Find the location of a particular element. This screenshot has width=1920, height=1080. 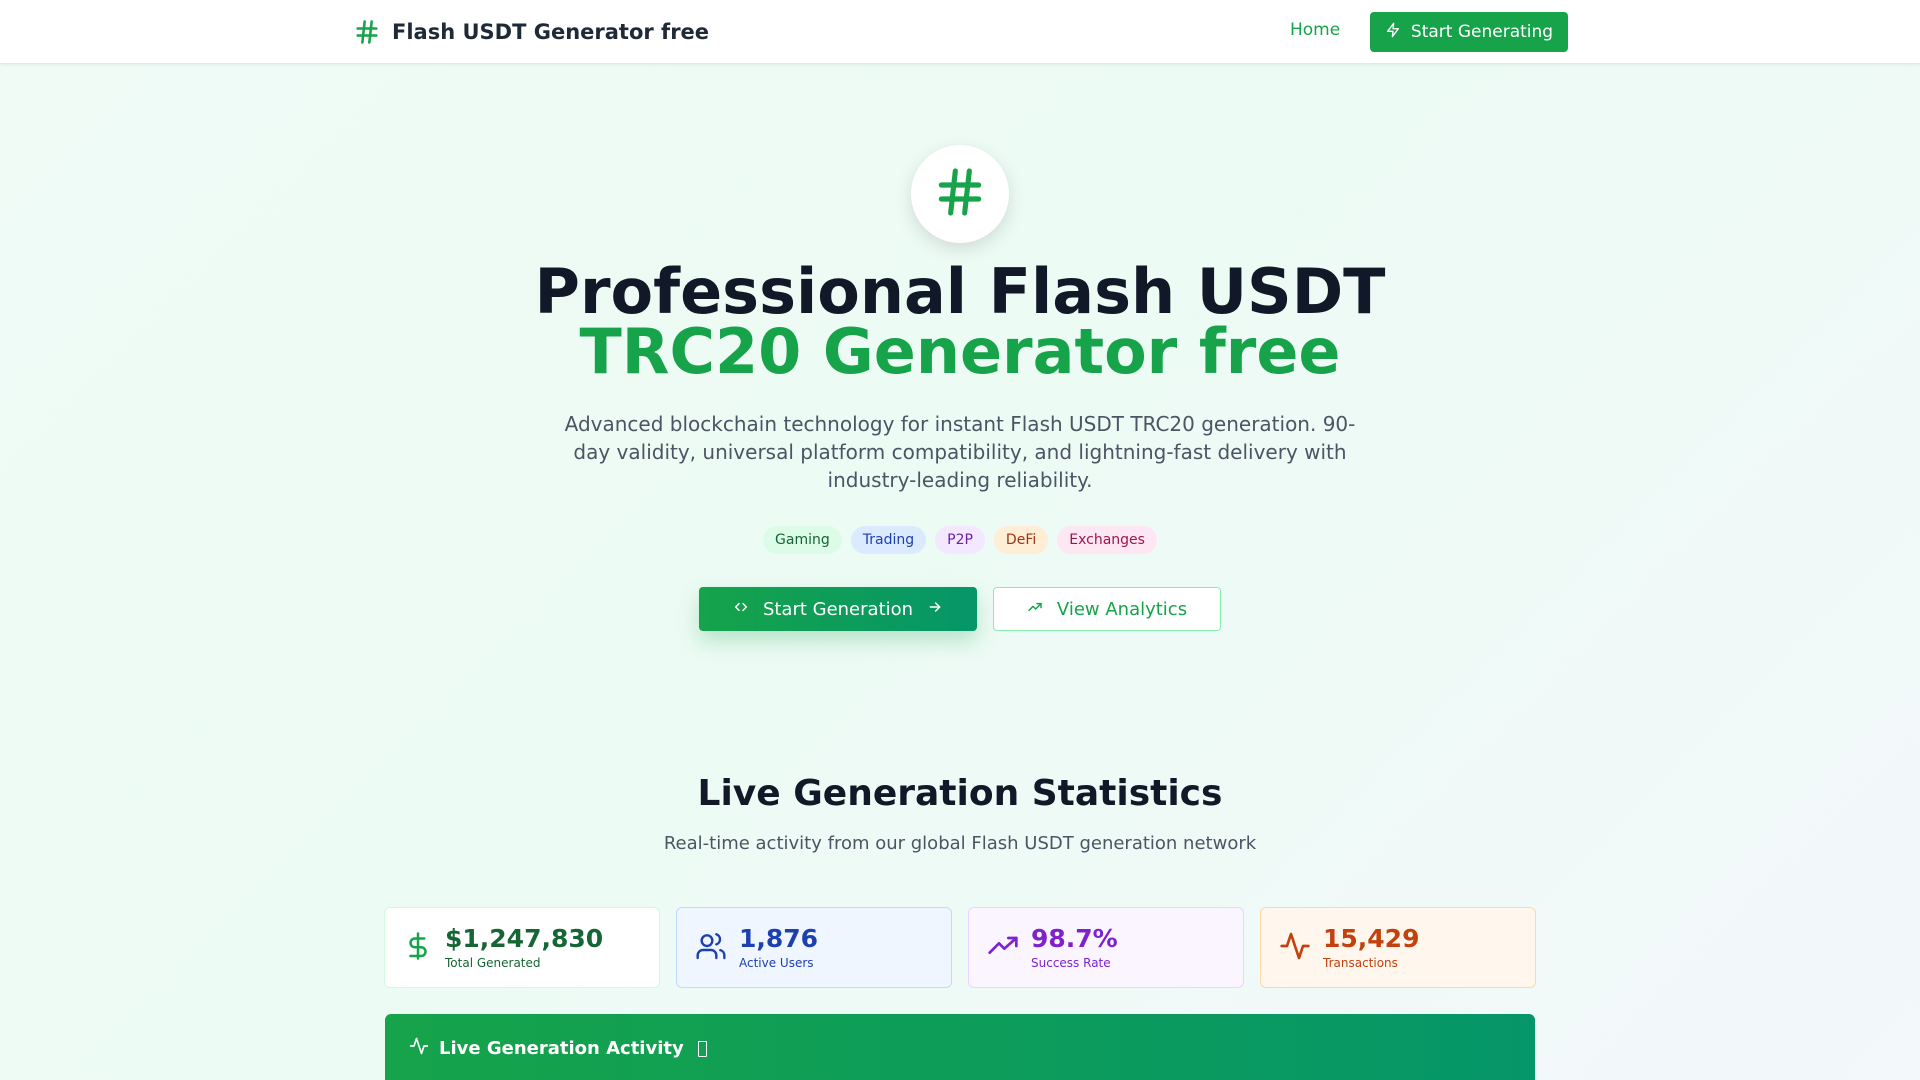

tag-gaming: Gaming is located at coordinates (802, 540).